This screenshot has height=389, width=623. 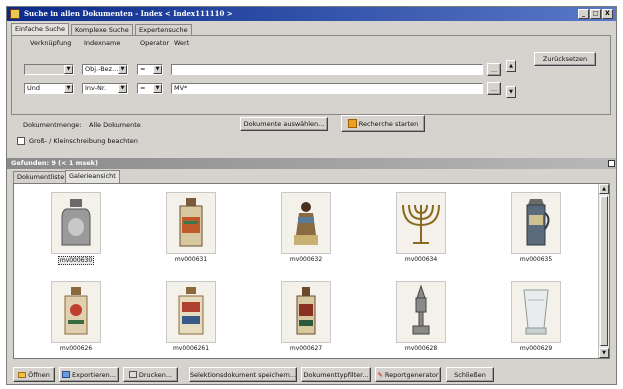 I want to click on gallery-item: mv000627, so click(x=306, y=316).